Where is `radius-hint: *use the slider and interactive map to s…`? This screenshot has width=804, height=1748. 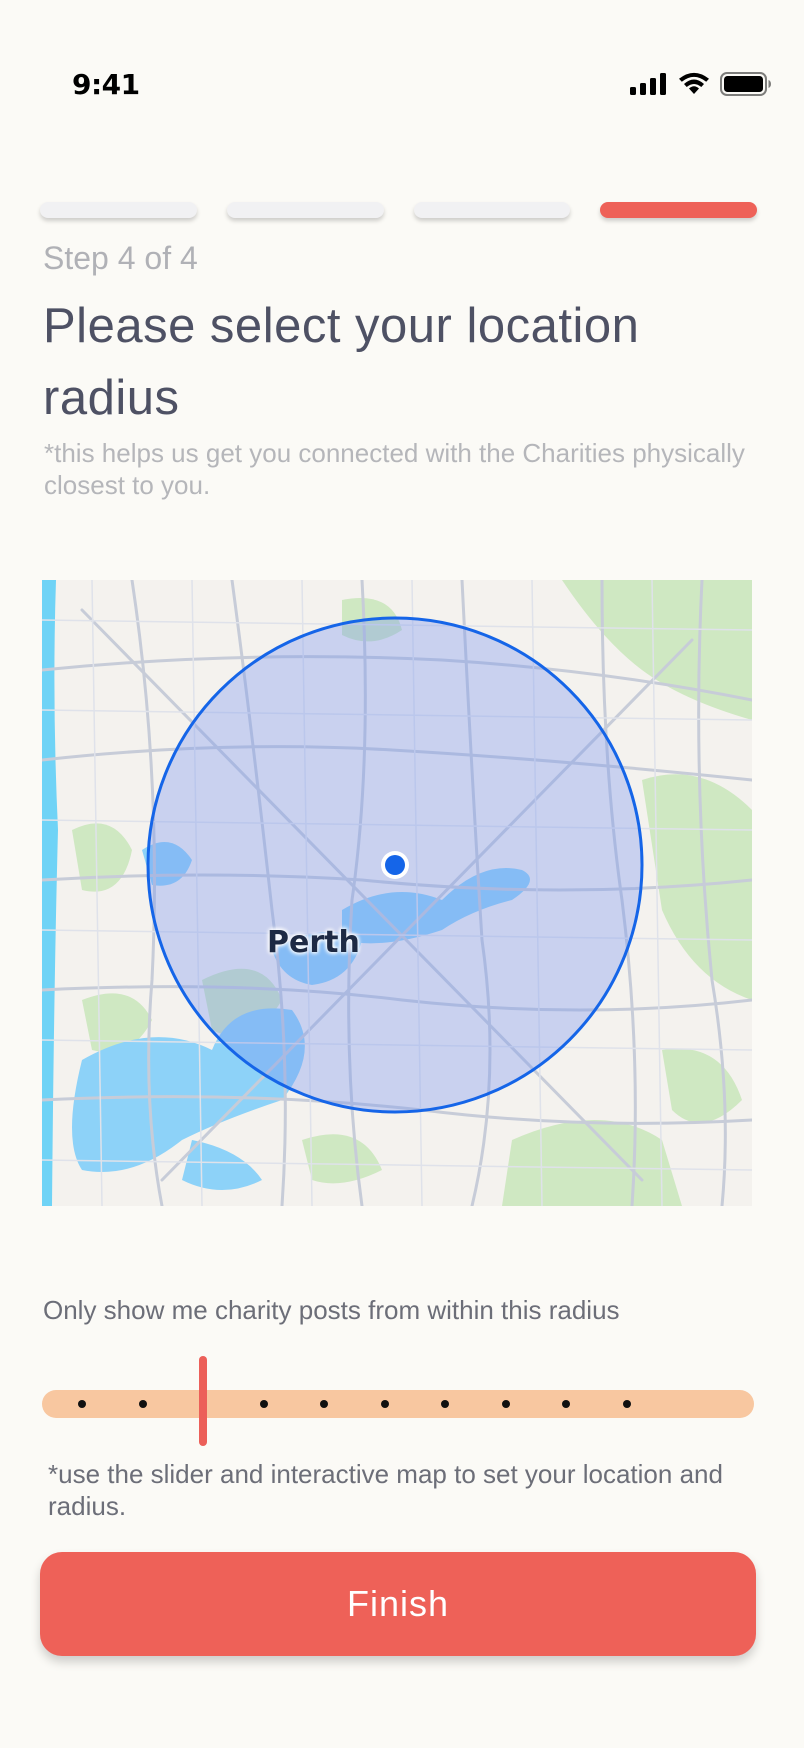
radius-hint: *use the slider and interactive map to s… is located at coordinates (385, 1490).